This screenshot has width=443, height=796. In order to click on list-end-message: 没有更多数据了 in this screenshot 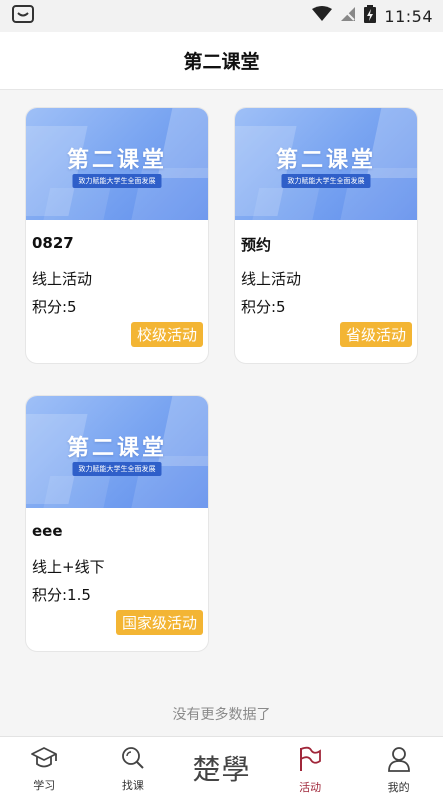, I will do `click(221, 715)`.